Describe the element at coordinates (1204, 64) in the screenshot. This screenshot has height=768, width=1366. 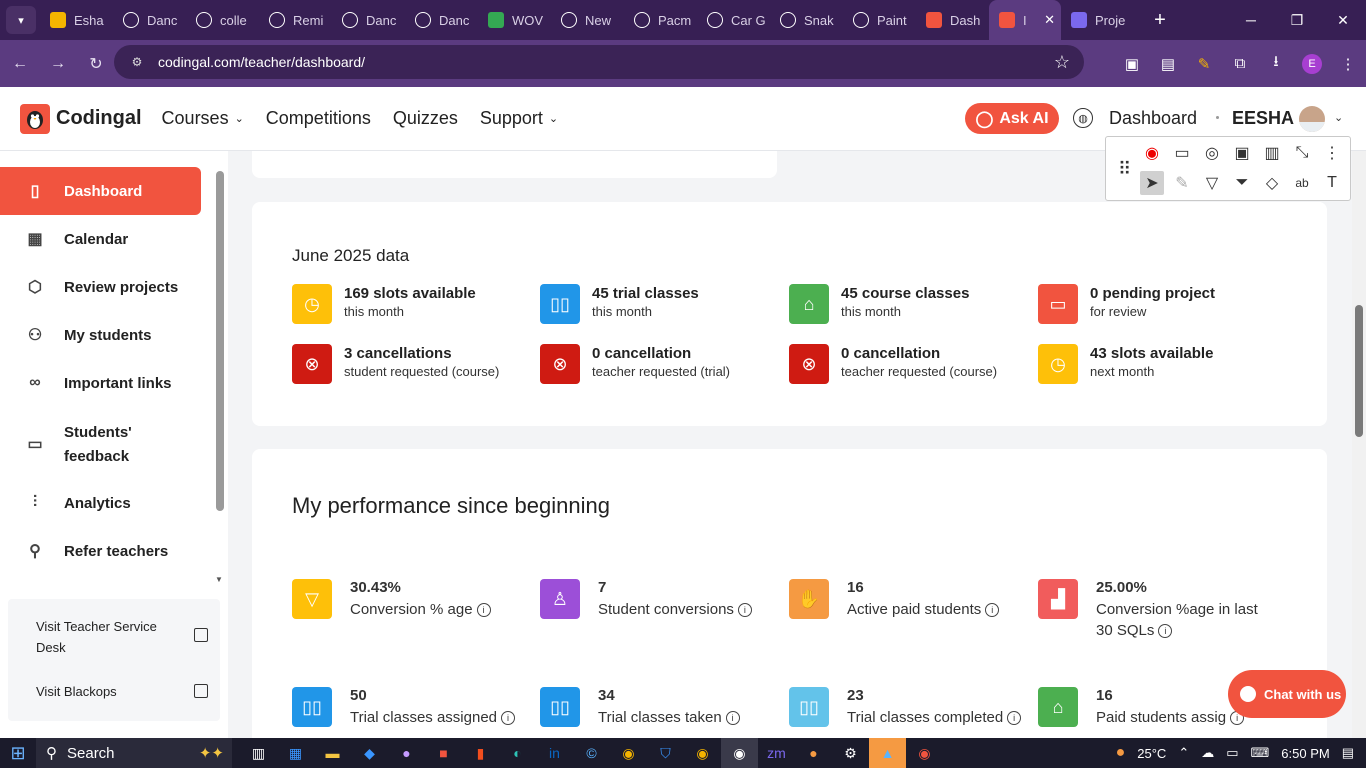
I see `pencil-extension-icon: ✎` at that location.